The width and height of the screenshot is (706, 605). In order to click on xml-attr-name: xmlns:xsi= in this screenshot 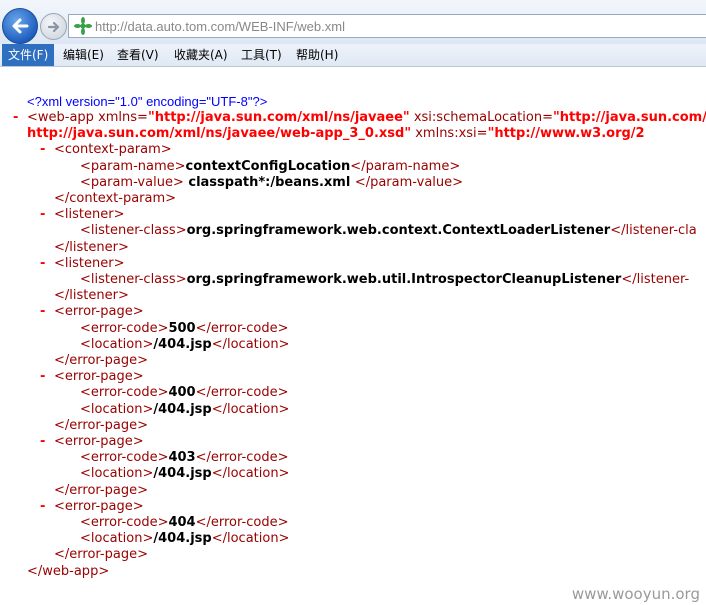, I will do `click(449, 134)`.